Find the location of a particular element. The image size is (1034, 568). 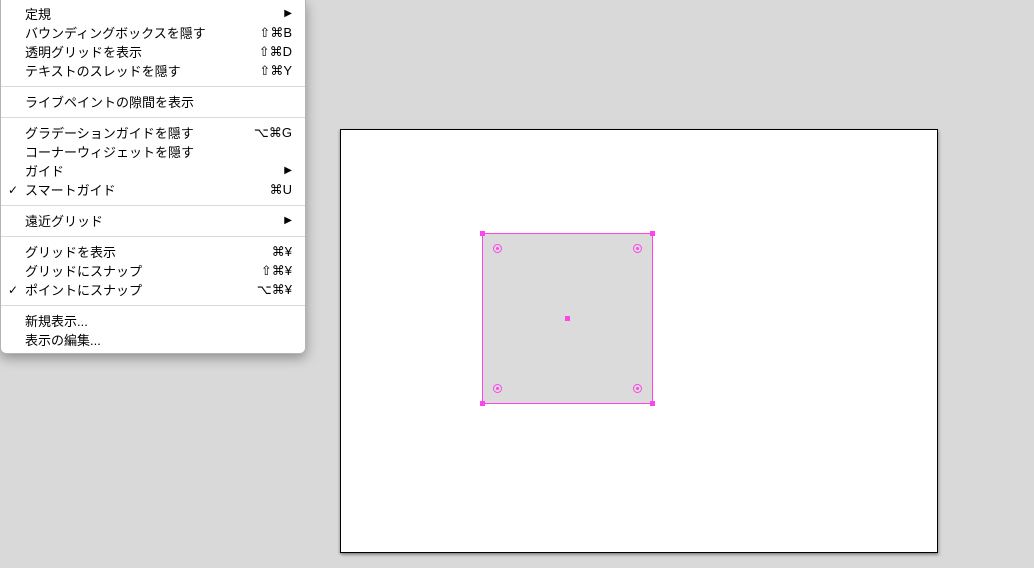

menu-item-label: 定規 is located at coordinates (38, 14).